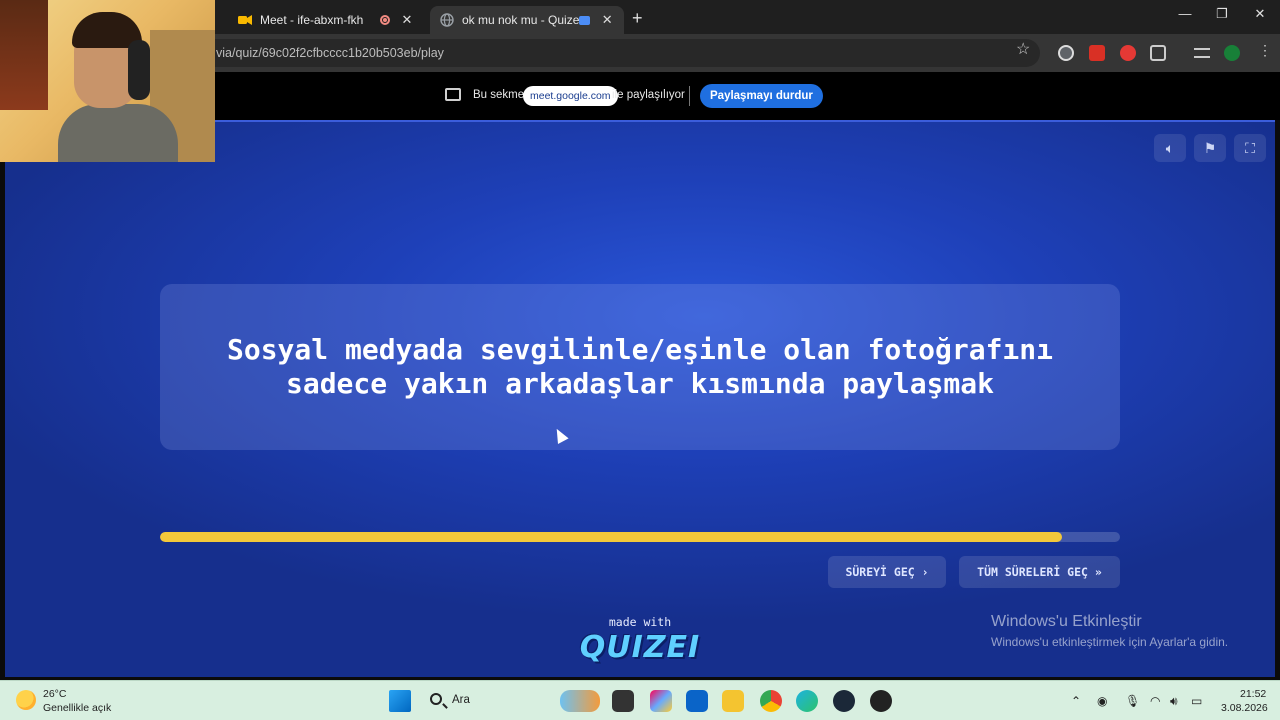 The width and height of the screenshot is (1280, 720). I want to click on skip-all-timers-button: TÜM SÜRELERİ GEÇ », so click(1039, 572).